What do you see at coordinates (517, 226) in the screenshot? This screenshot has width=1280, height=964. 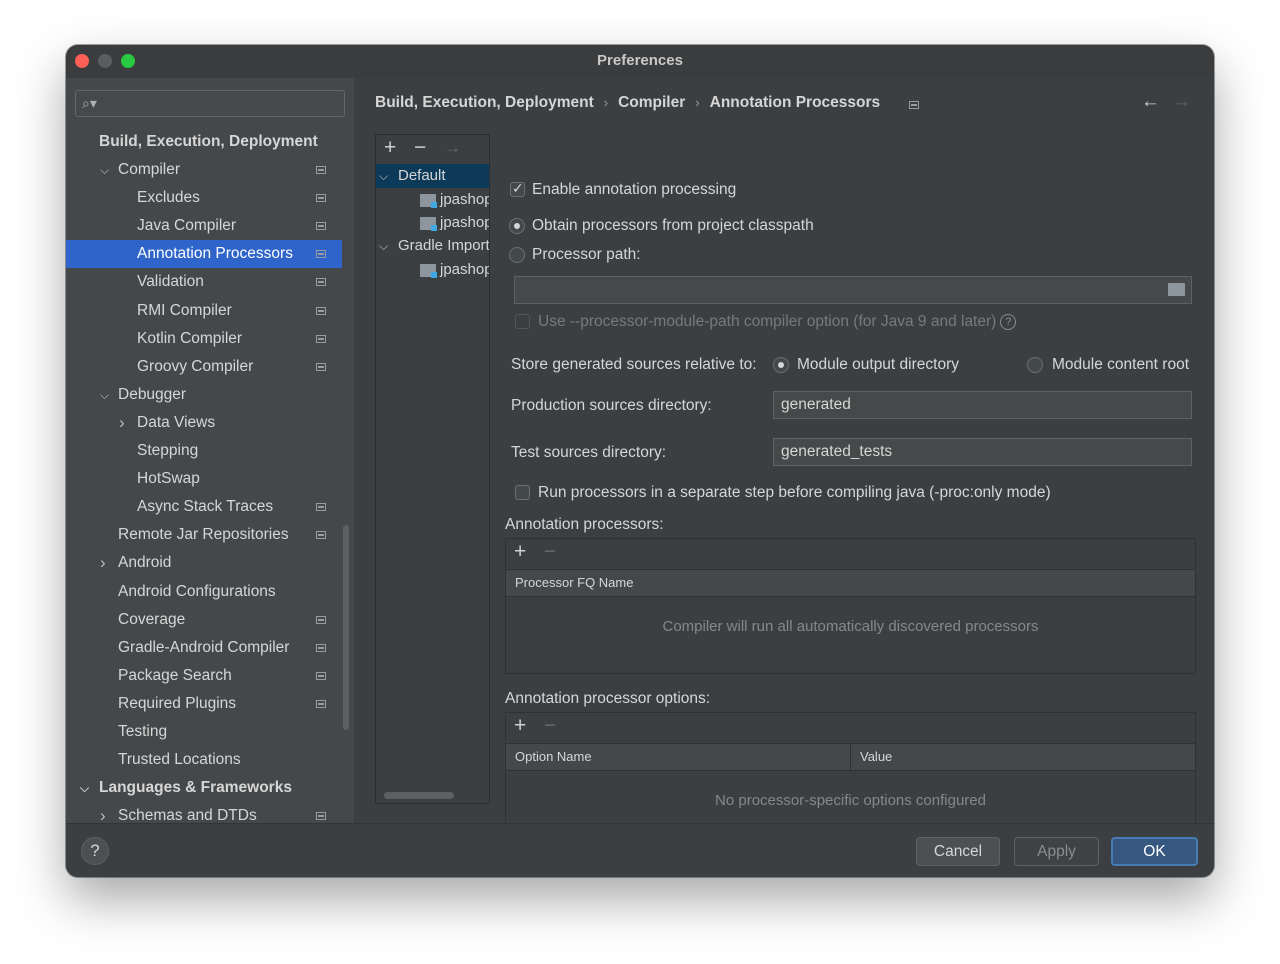 I see `obtain-from-classpath-radio` at bounding box center [517, 226].